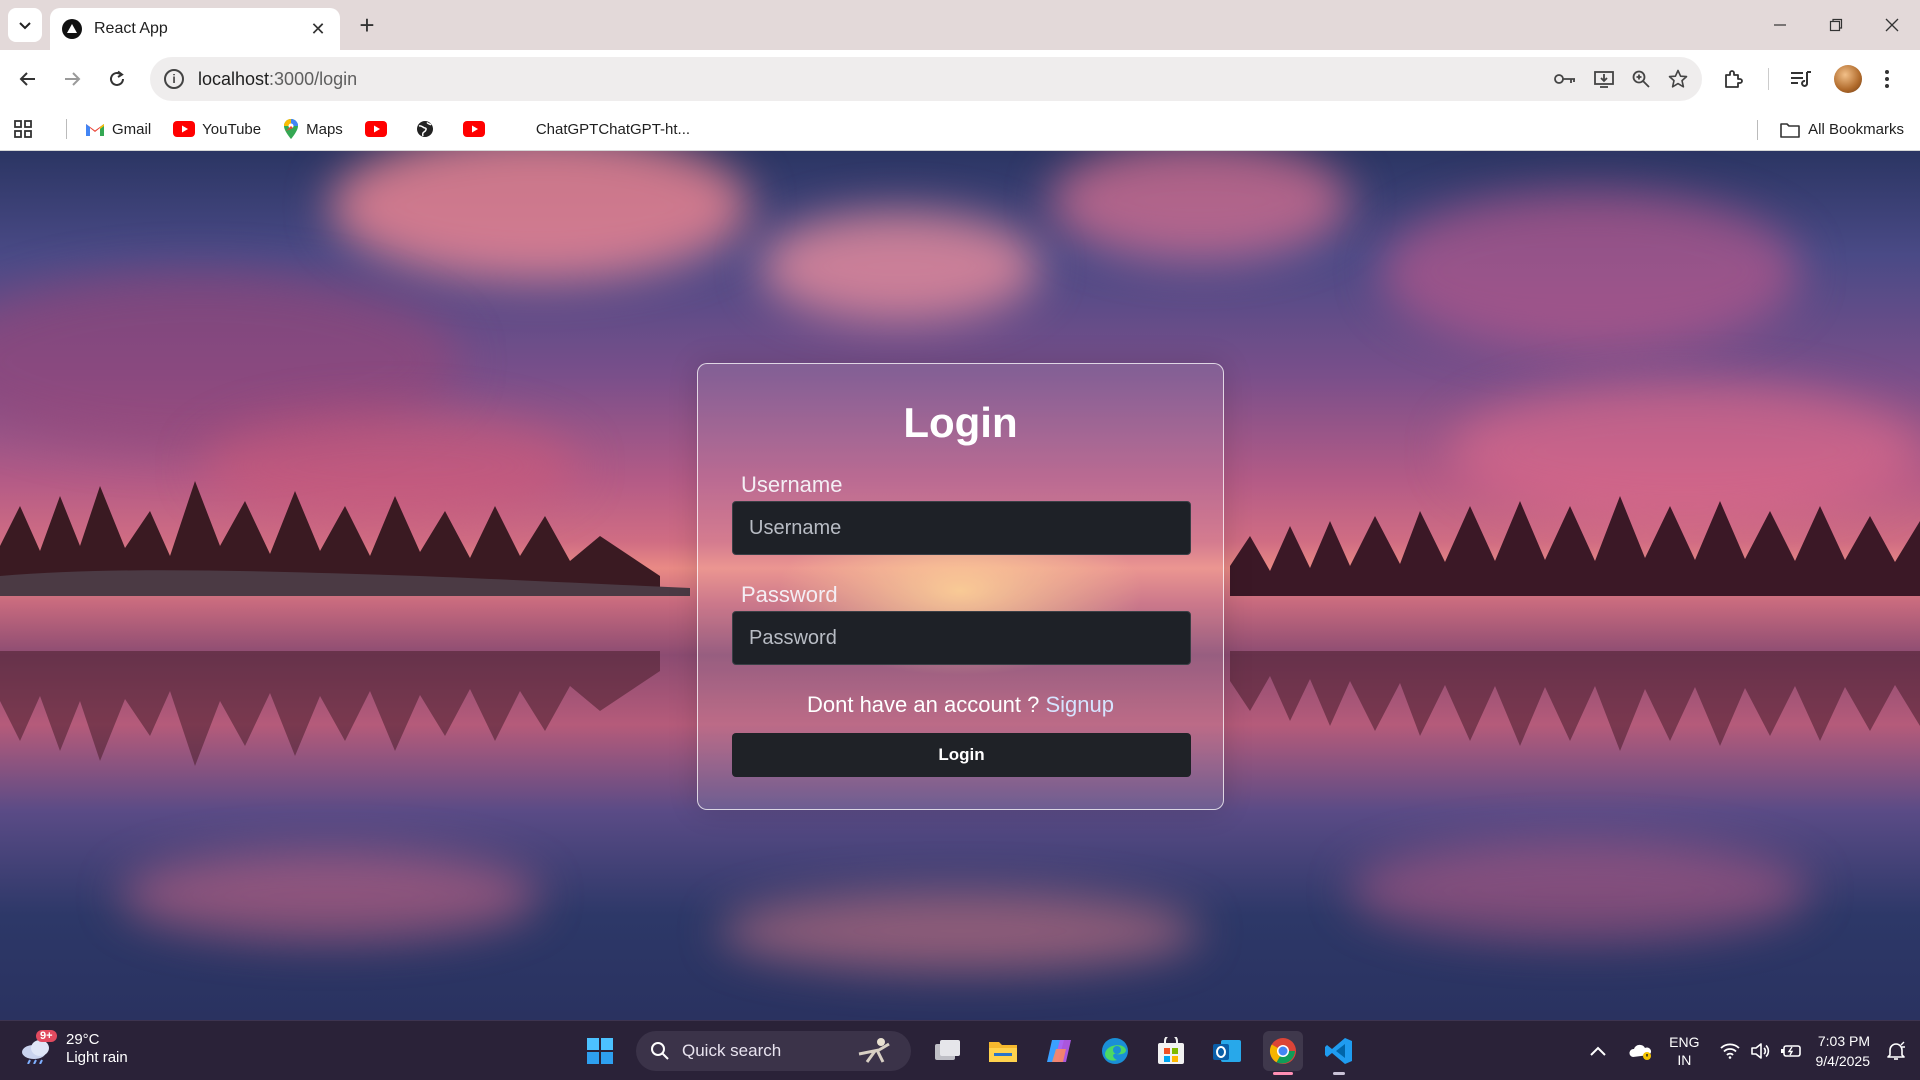 This screenshot has width=1920, height=1080. Describe the element at coordinates (1684, 1051) in the screenshot. I see `language-indicator: ENG IN` at that location.